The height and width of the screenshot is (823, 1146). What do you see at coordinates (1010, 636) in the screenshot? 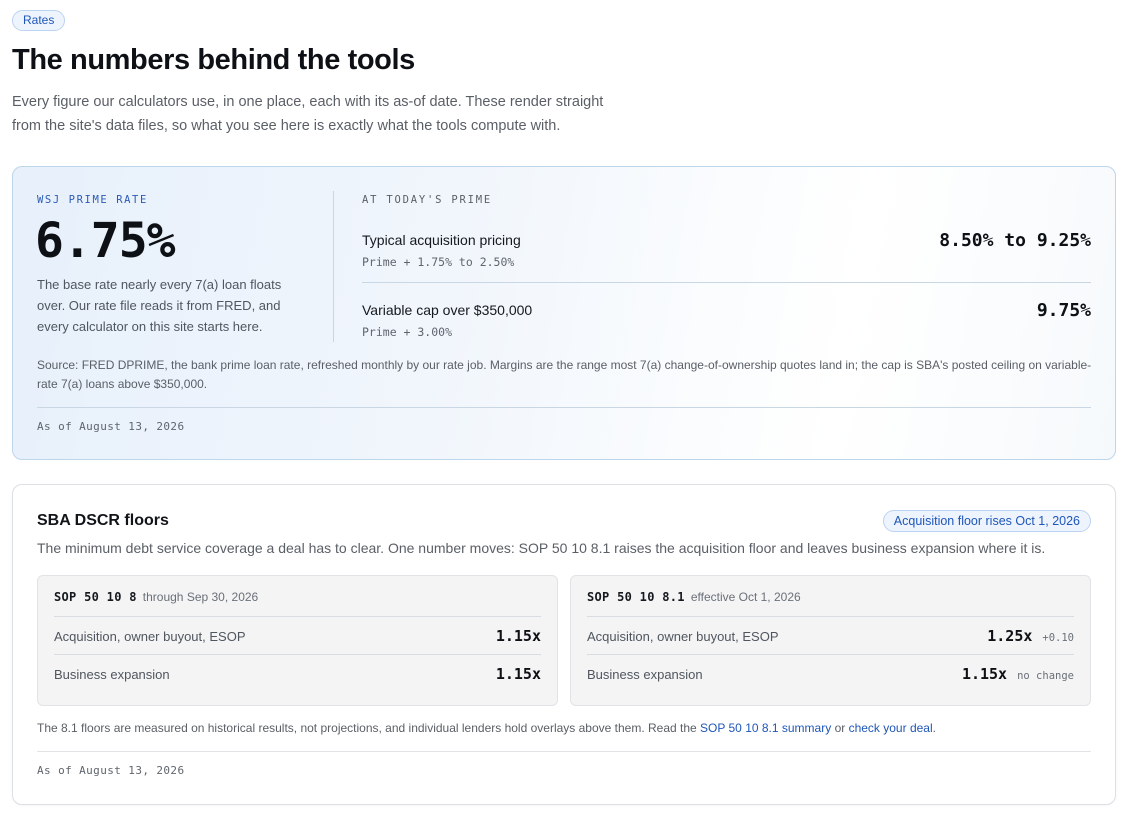
I see `sop-row-value: 1.25x` at bounding box center [1010, 636].